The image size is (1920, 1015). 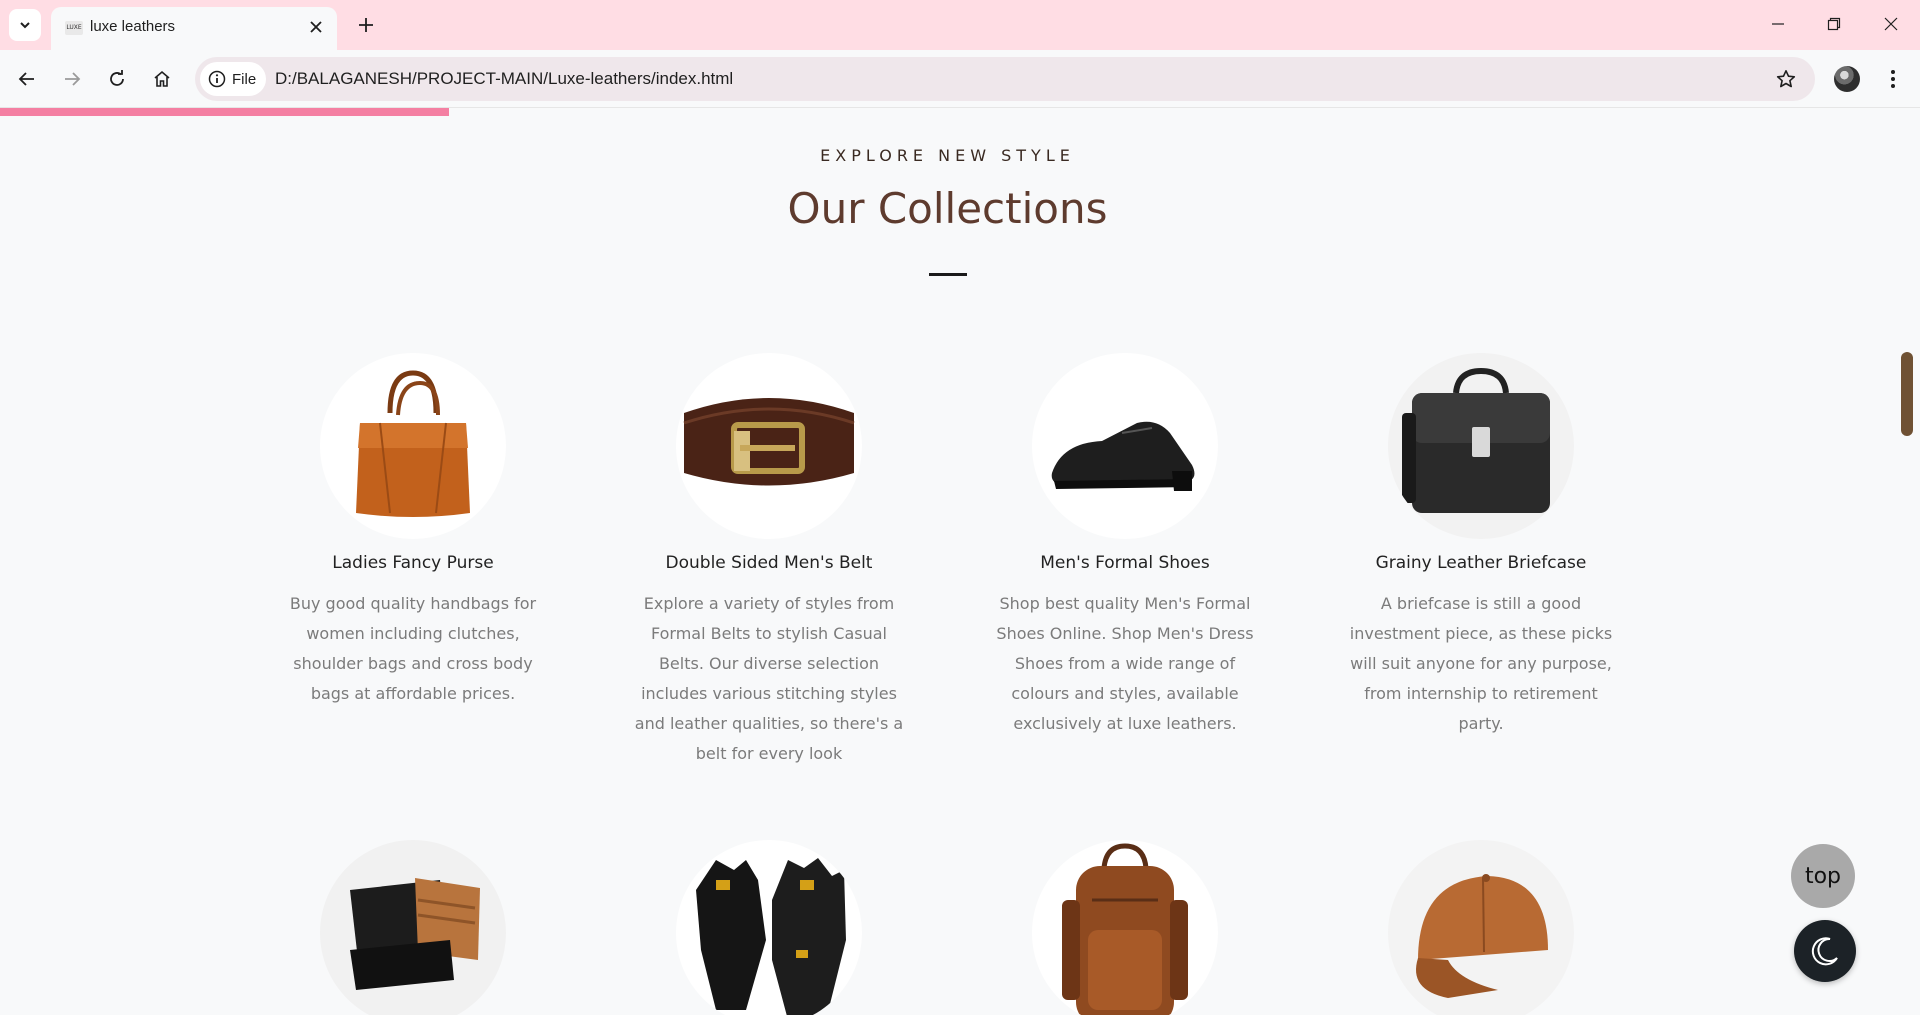 I want to click on browser-tab-strip: LUXE luxe leathers, so click(x=960, y=25).